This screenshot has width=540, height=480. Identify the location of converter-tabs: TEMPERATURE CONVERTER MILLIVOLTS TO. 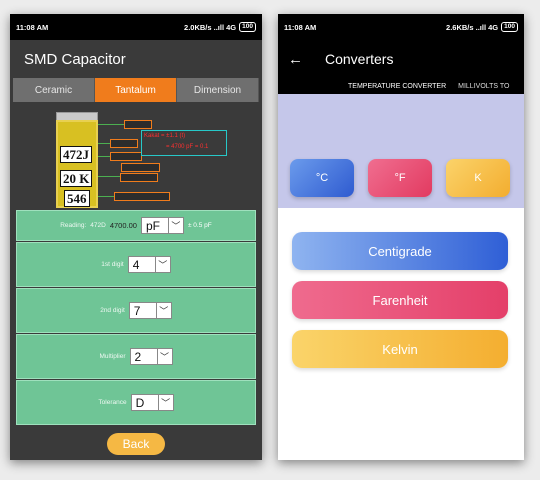
(401, 86).